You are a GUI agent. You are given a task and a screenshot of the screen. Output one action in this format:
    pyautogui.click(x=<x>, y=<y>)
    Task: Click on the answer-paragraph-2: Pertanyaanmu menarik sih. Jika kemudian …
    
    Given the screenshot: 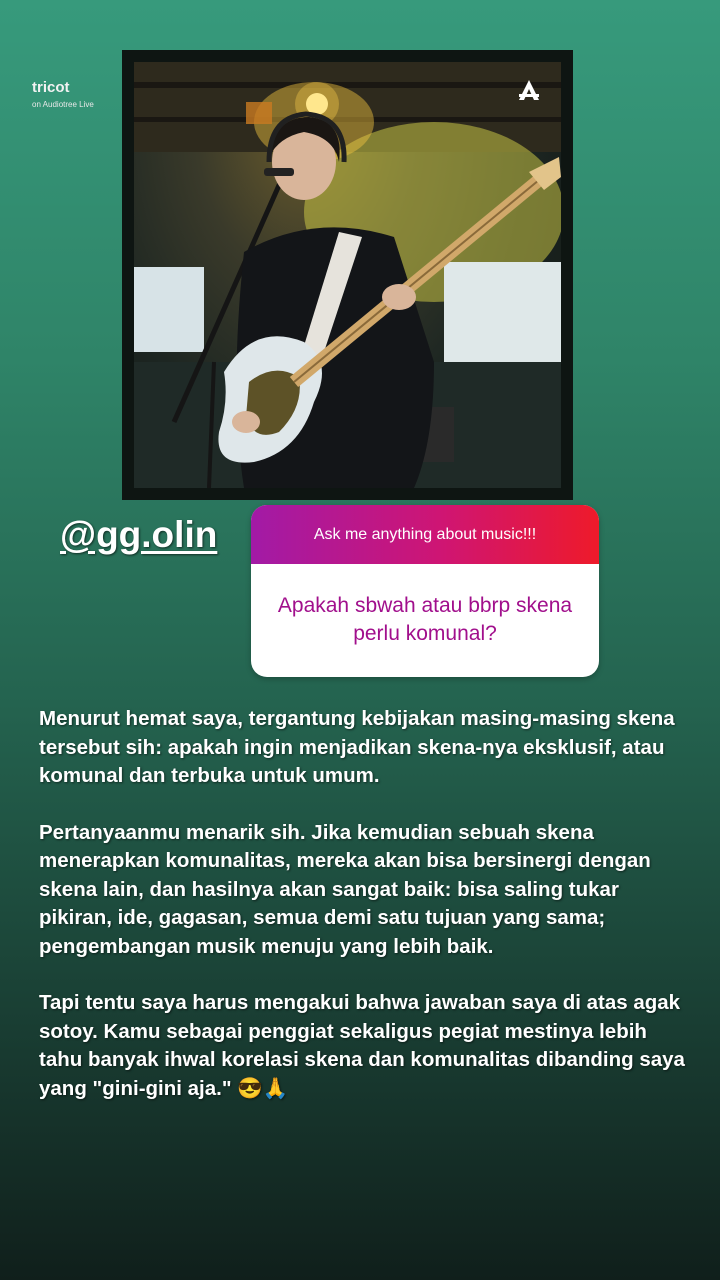 What is the action you would take?
    pyautogui.click(x=345, y=889)
    